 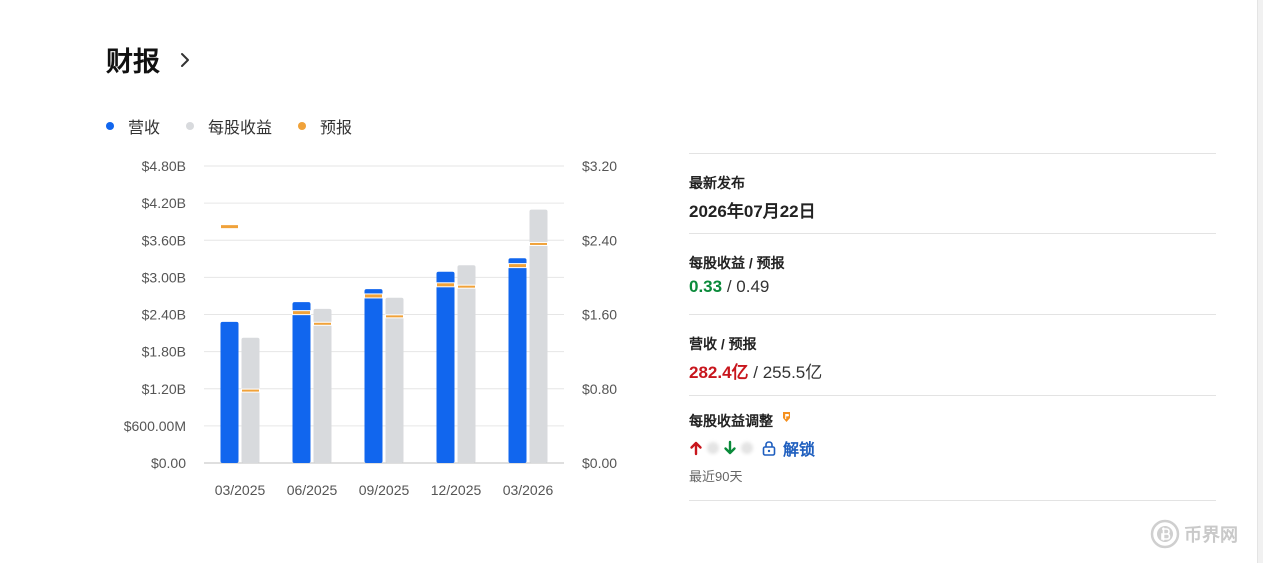 I want to click on revenue-value: 282.4亿 / 255.5亿, so click(x=755, y=370).